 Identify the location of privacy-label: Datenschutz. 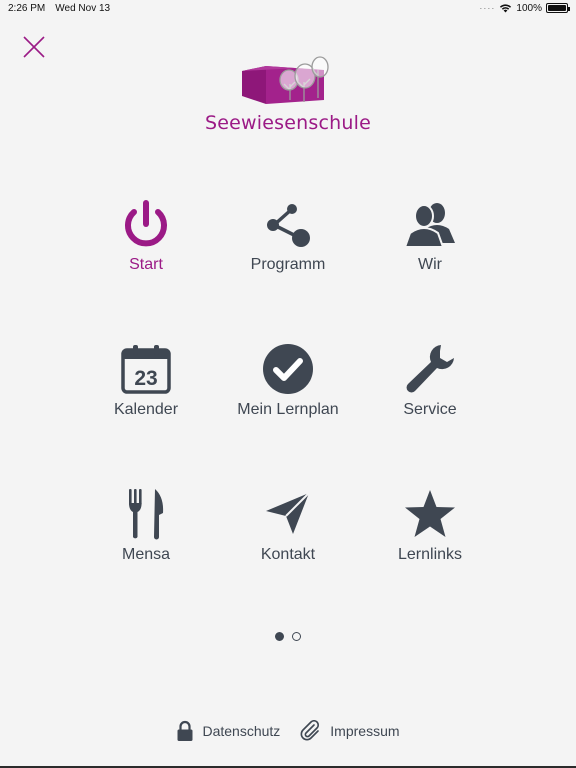
(241, 731).